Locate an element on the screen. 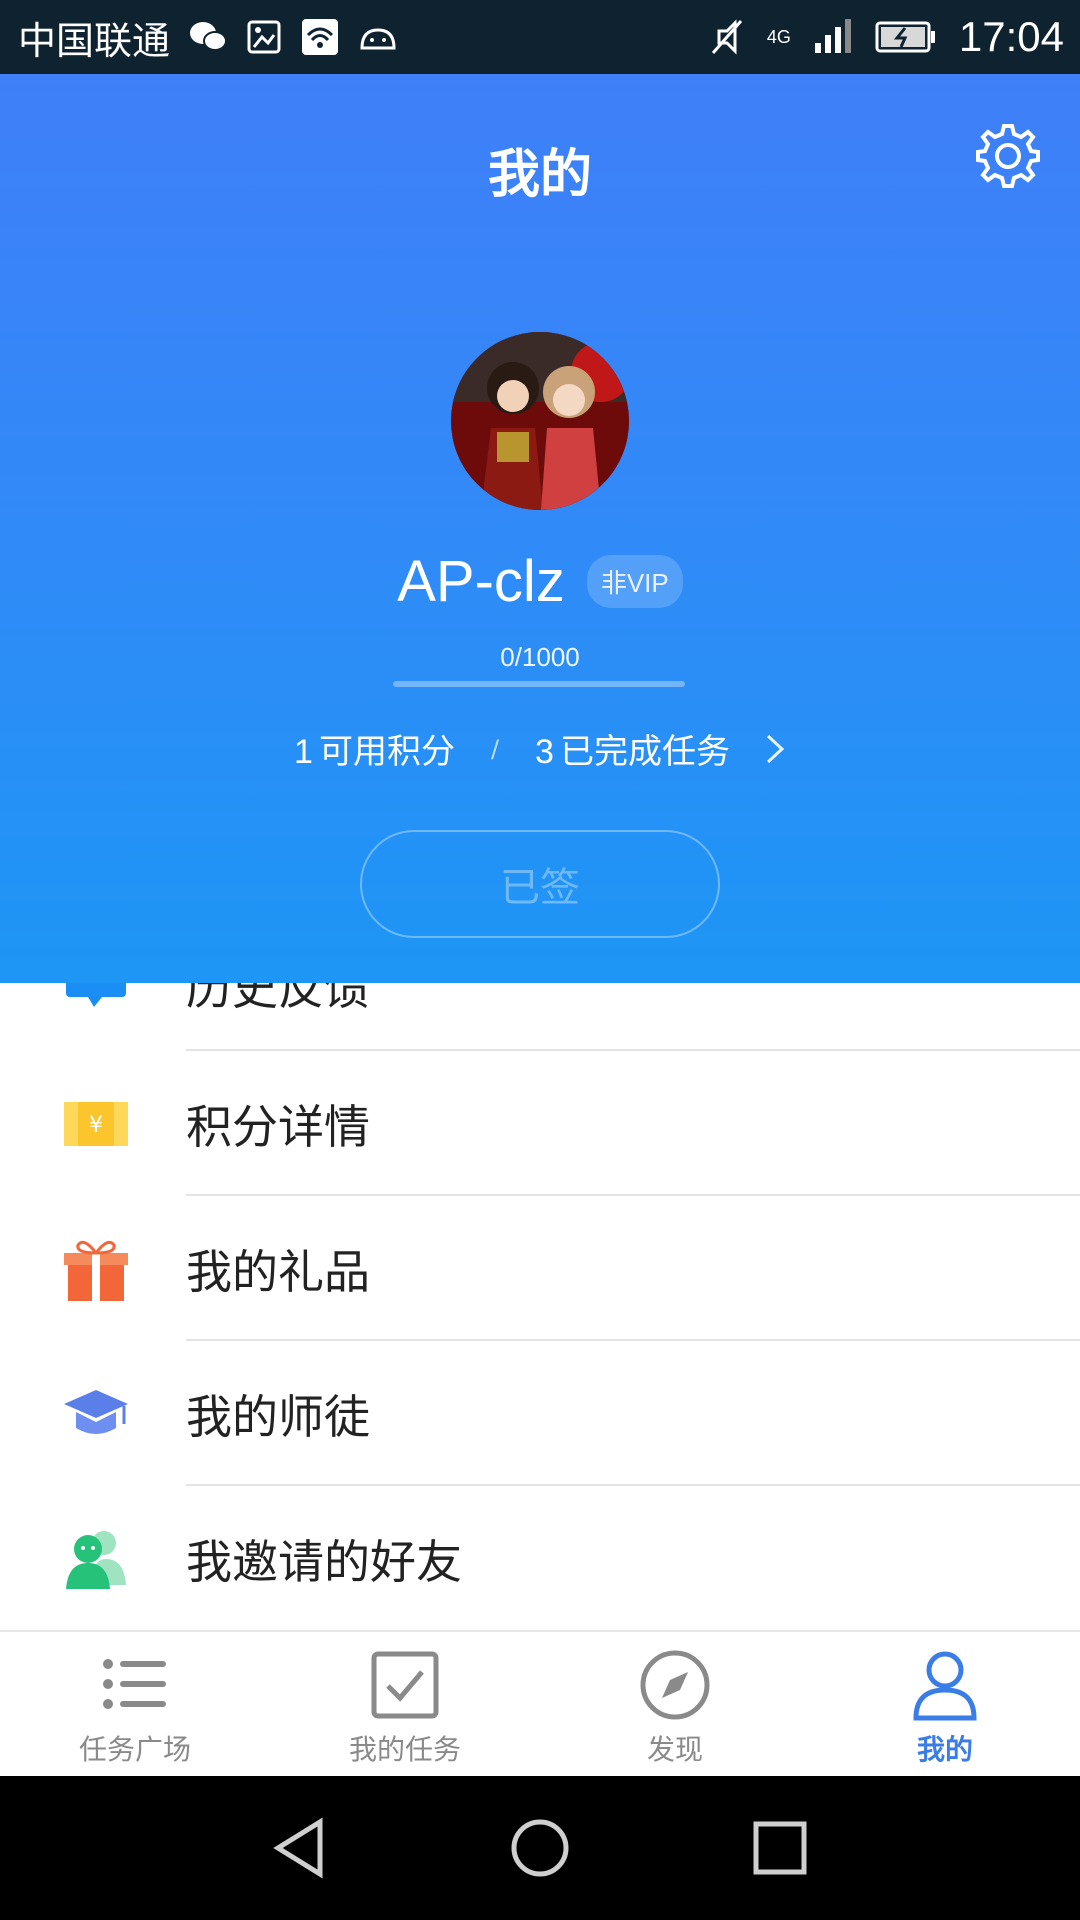 Image resolution: width=1080 pixels, height=1920 pixels. bottom-navigation: 任务广场 我的任务 发现 我的 is located at coordinates (540, 1704).